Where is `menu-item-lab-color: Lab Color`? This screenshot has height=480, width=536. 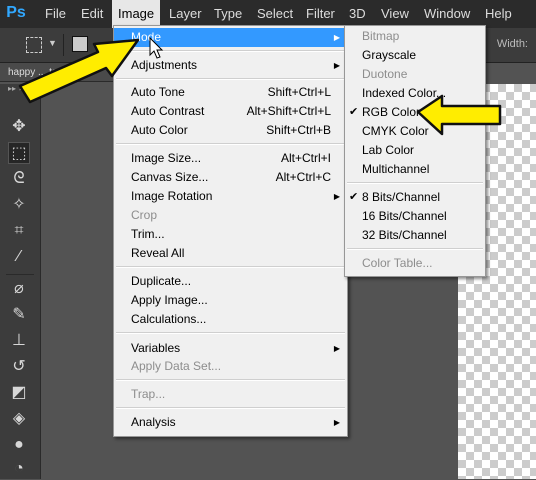
menu-item-lab-color: Lab Color is located at coordinates (415, 150).